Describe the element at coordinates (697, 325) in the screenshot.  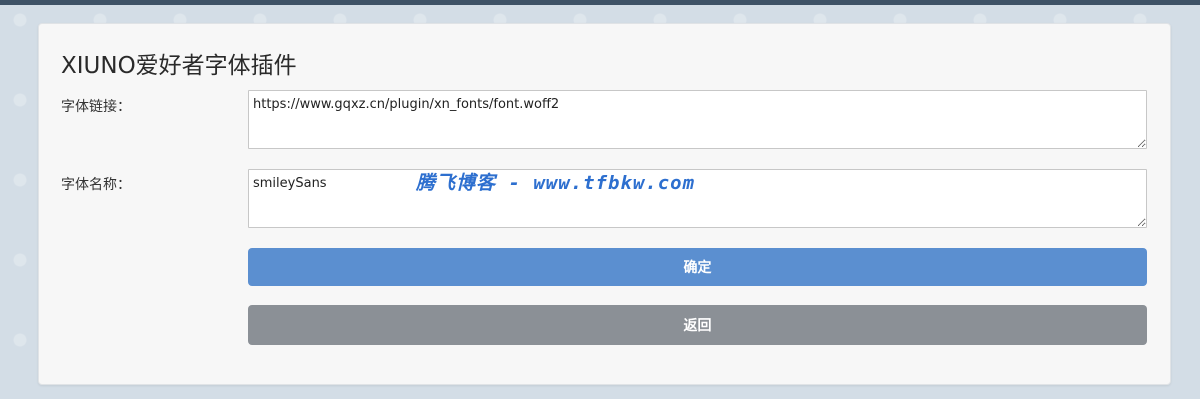
I see `back-button: 返回` at that location.